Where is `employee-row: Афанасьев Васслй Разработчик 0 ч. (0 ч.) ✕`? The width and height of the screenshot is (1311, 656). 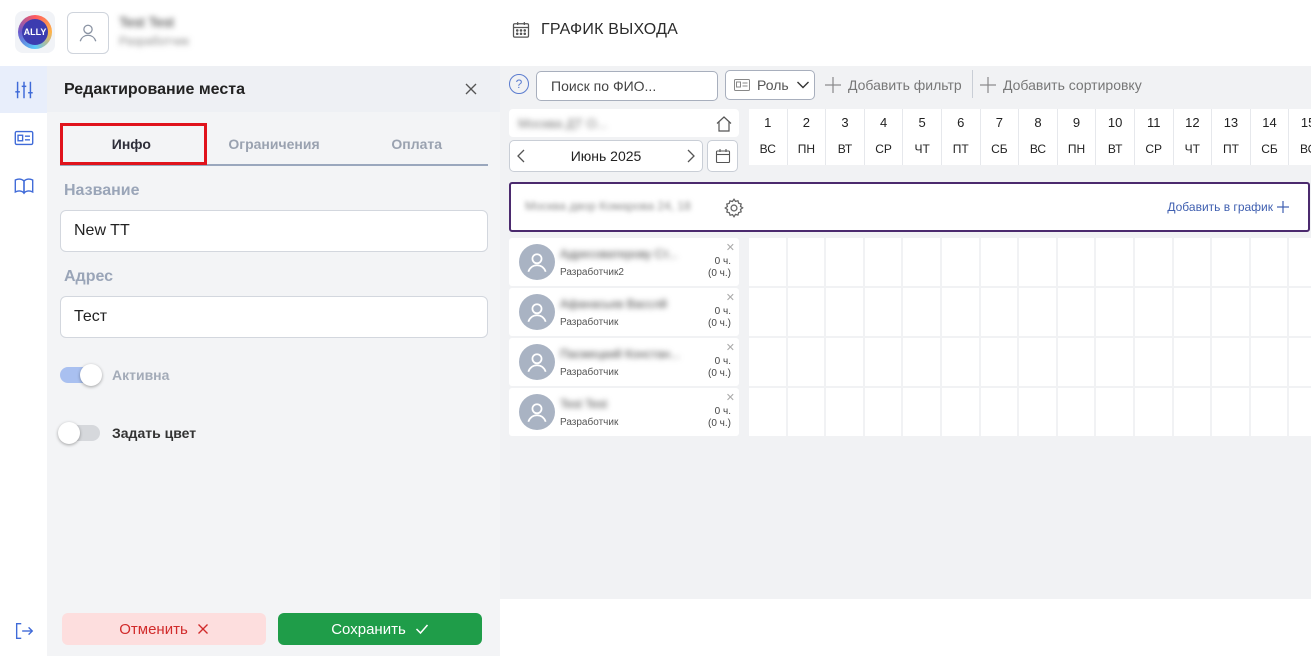
employee-row: Афанасьев Васслй Разработчик 0 ч. (0 ч.) ✕ is located at coordinates (624, 312).